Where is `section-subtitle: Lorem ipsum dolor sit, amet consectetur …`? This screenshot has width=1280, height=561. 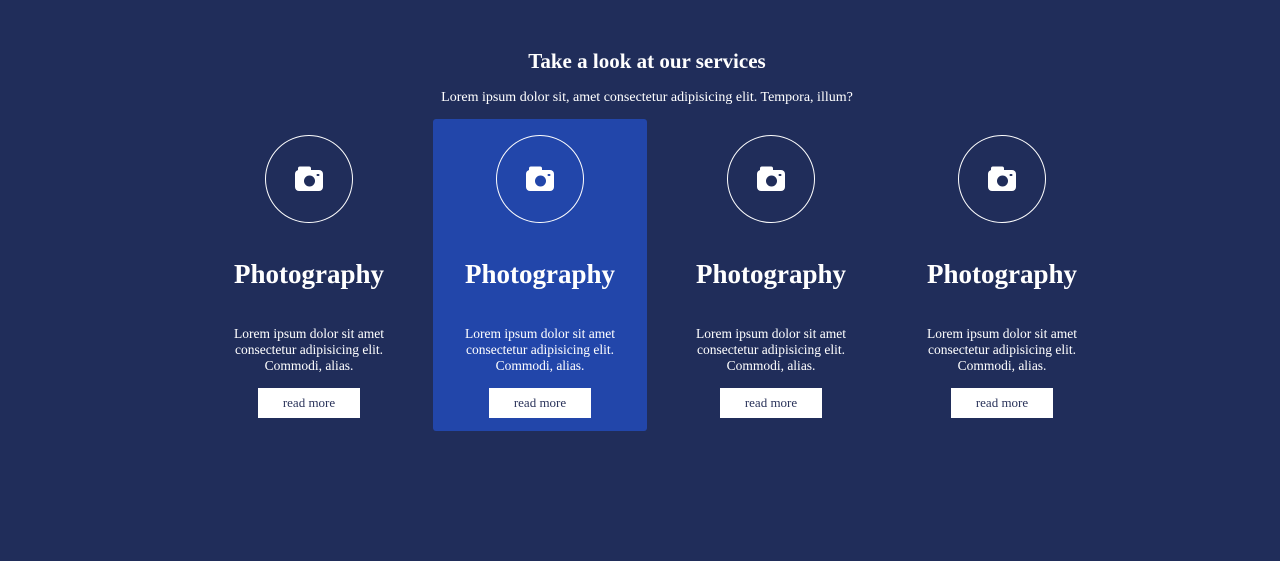 section-subtitle: Lorem ipsum dolor sit, amet consectetur … is located at coordinates (647, 97).